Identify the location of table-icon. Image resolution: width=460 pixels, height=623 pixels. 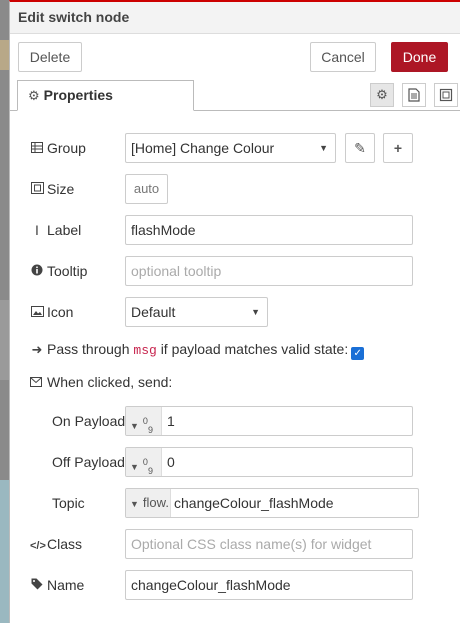
(37, 149).